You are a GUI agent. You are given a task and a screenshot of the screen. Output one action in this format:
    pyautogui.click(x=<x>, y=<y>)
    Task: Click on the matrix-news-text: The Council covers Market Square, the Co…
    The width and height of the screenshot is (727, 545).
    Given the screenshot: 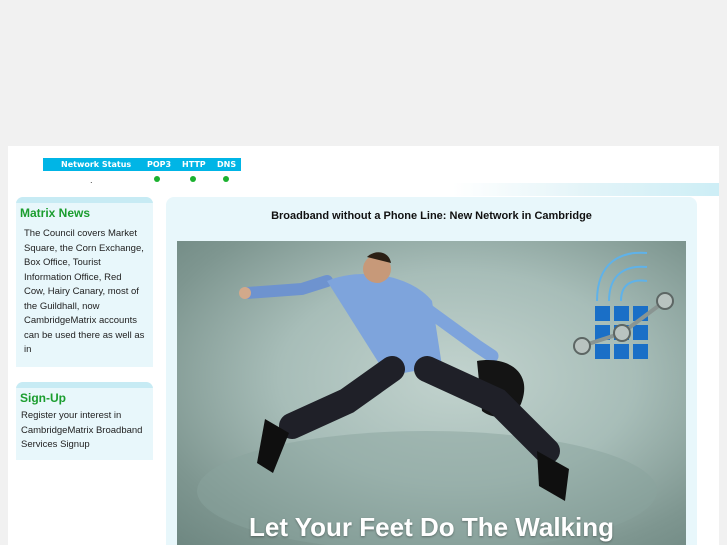 What is the action you would take?
    pyautogui.click(x=84, y=291)
    